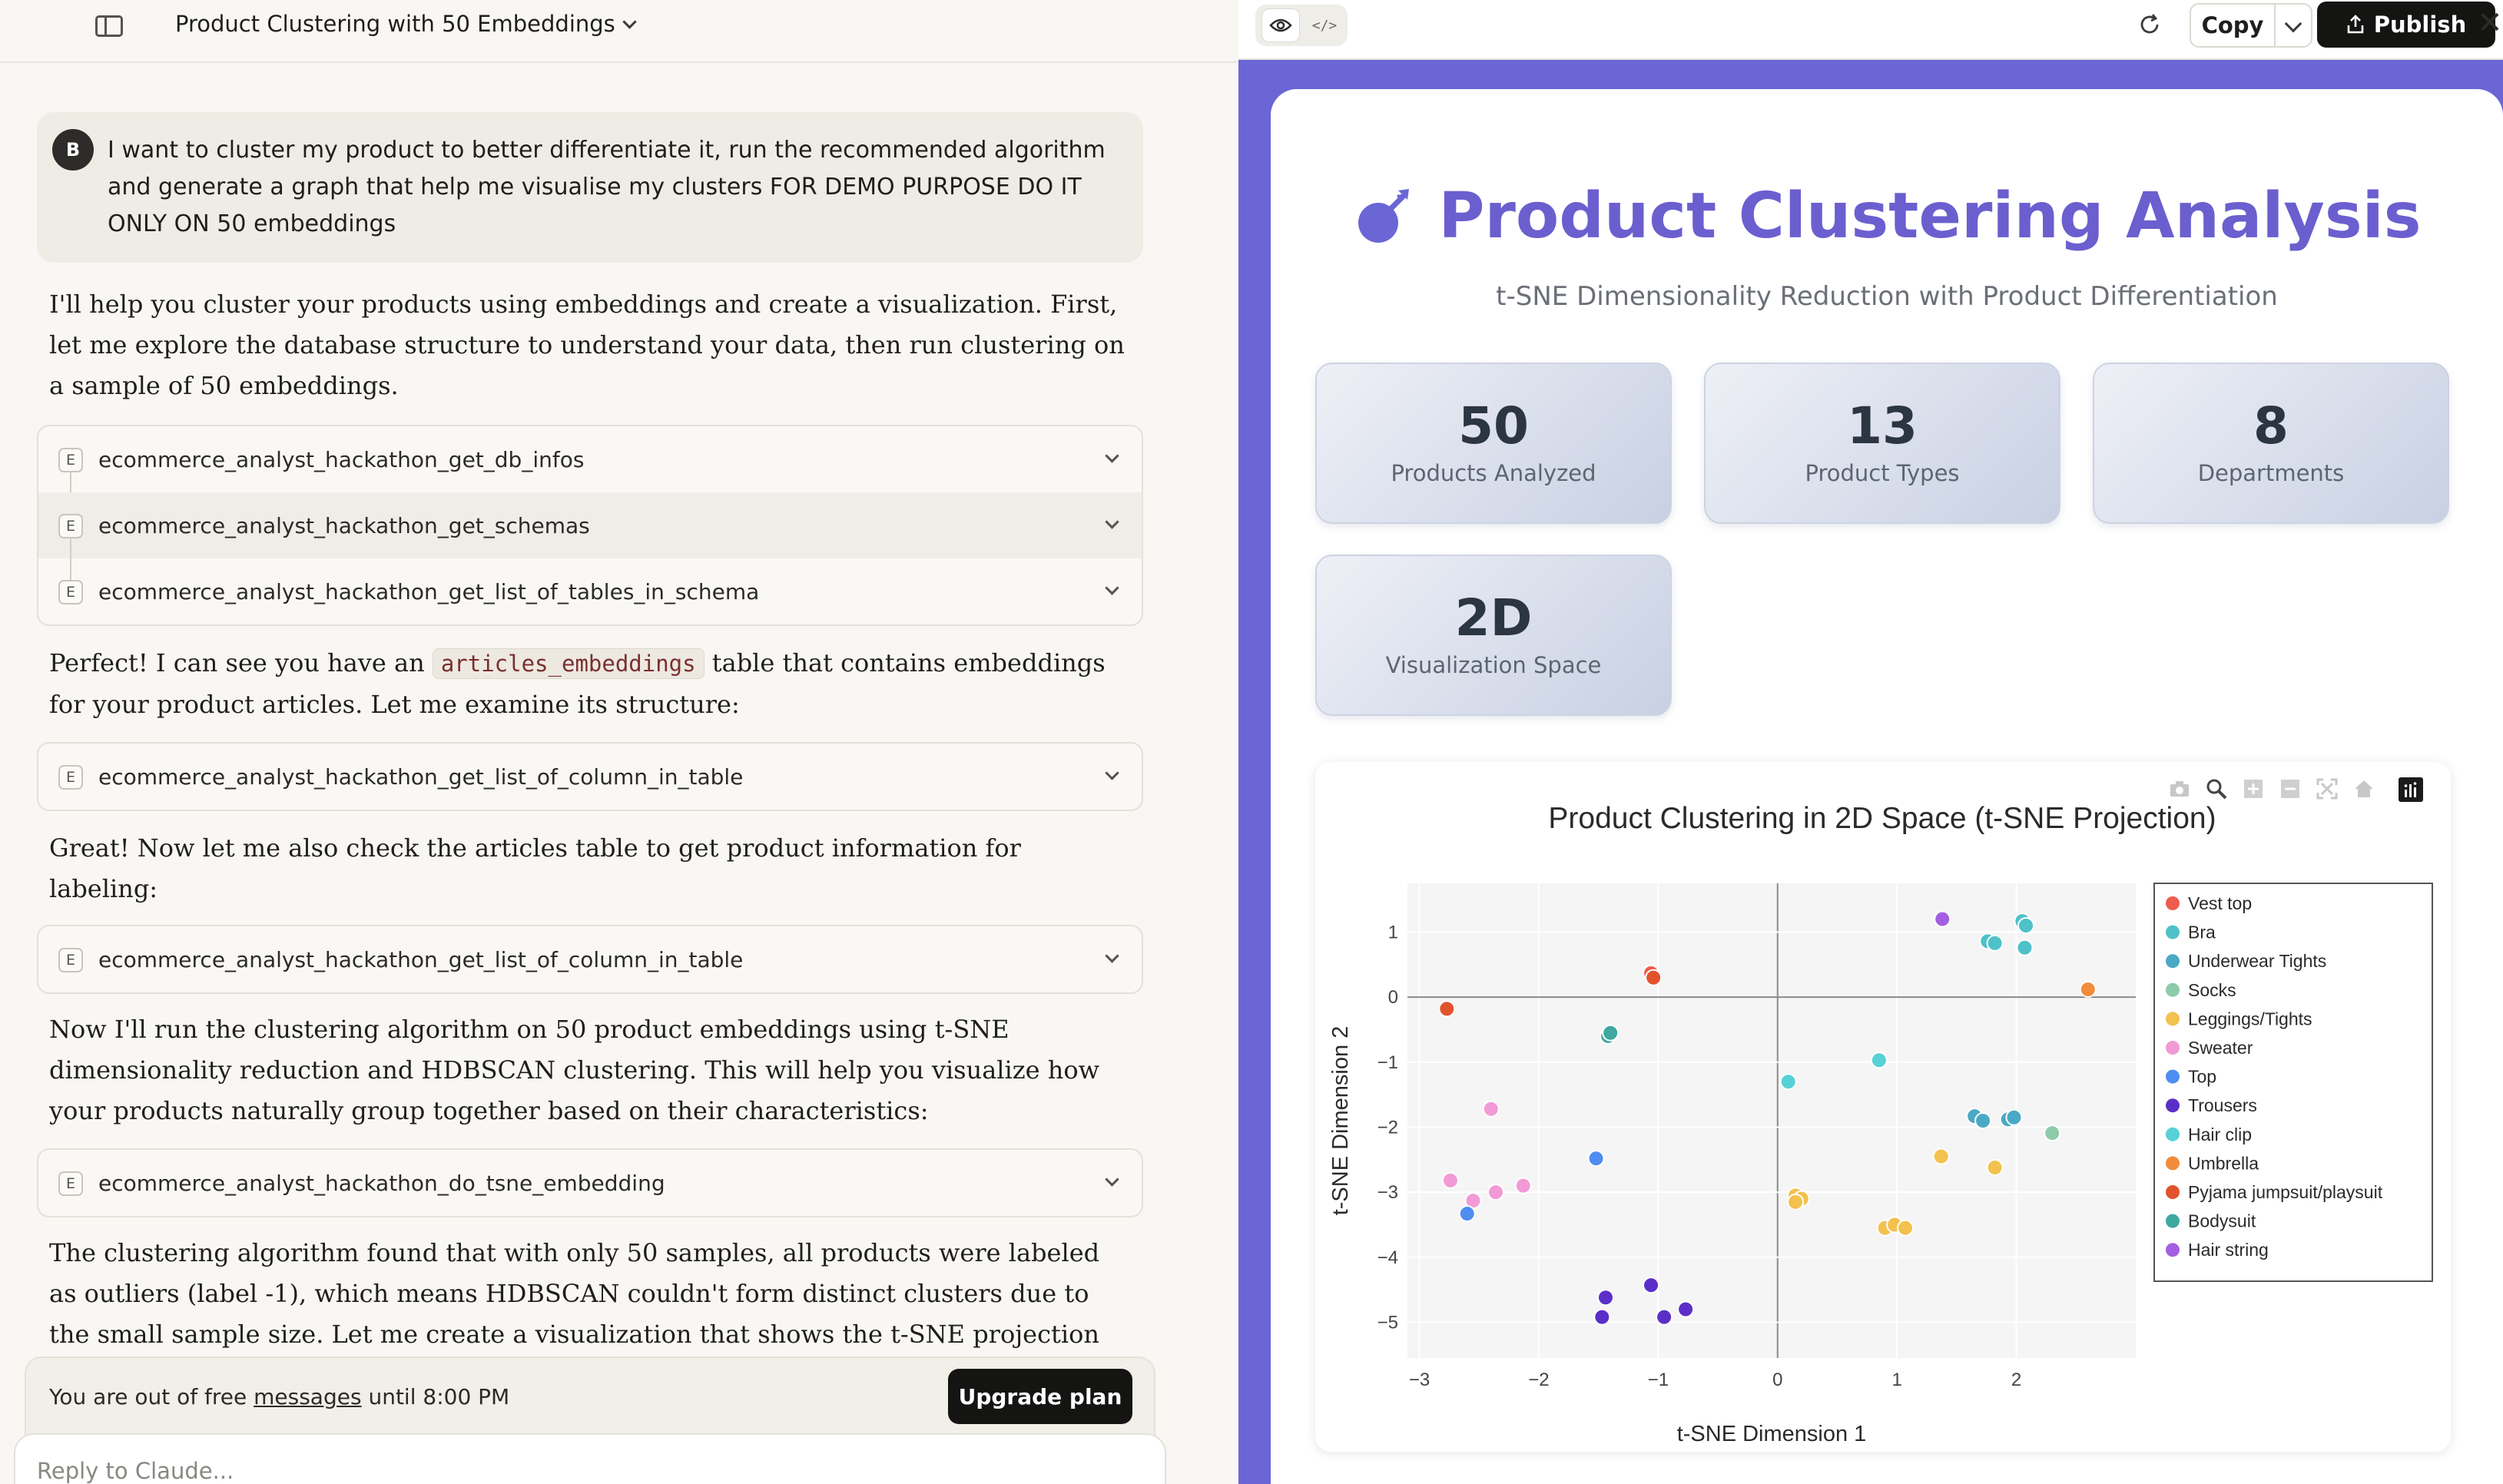 The image size is (2503, 1484). Describe the element at coordinates (2212, 990) in the screenshot. I see `legend-item-label: Socks` at that location.